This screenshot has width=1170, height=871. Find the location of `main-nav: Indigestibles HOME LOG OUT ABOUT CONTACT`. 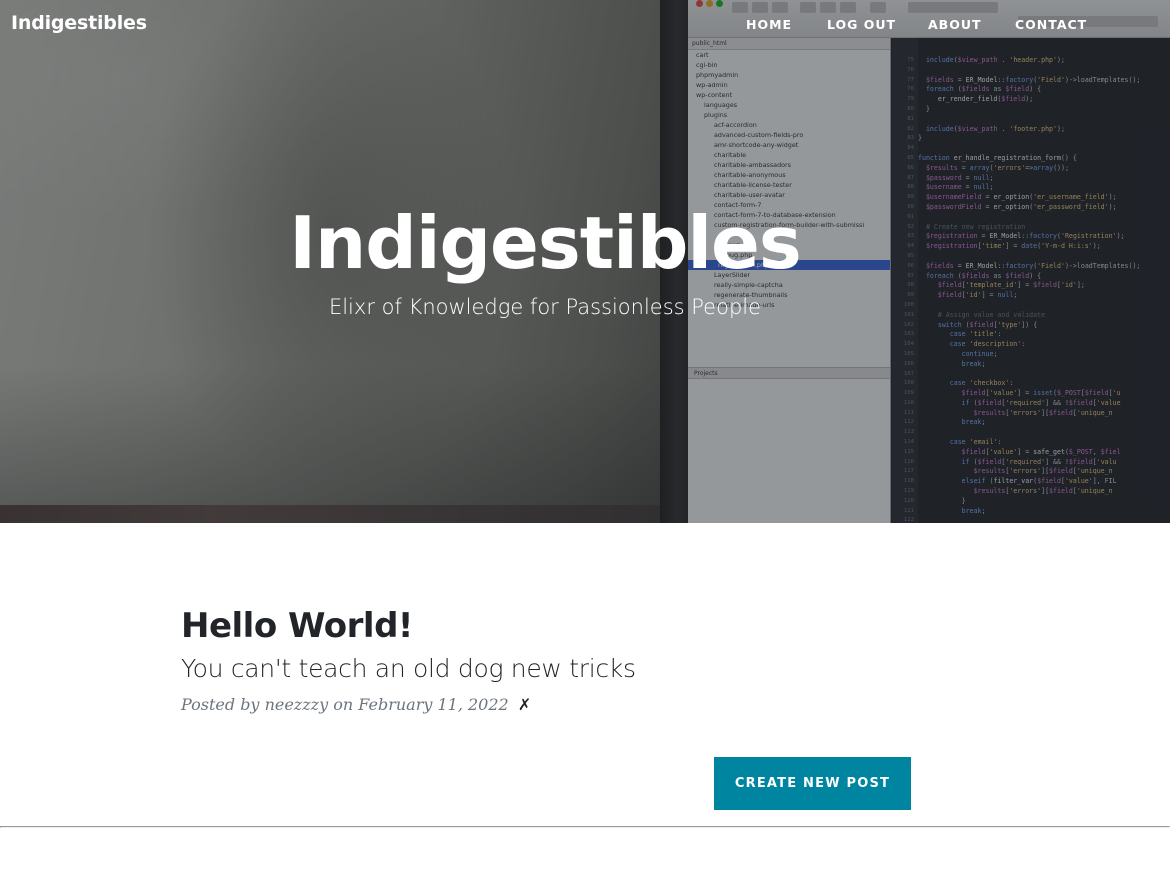

main-nav: Indigestibles HOME LOG OUT ABOUT CONTACT is located at coordinates (585, 25).